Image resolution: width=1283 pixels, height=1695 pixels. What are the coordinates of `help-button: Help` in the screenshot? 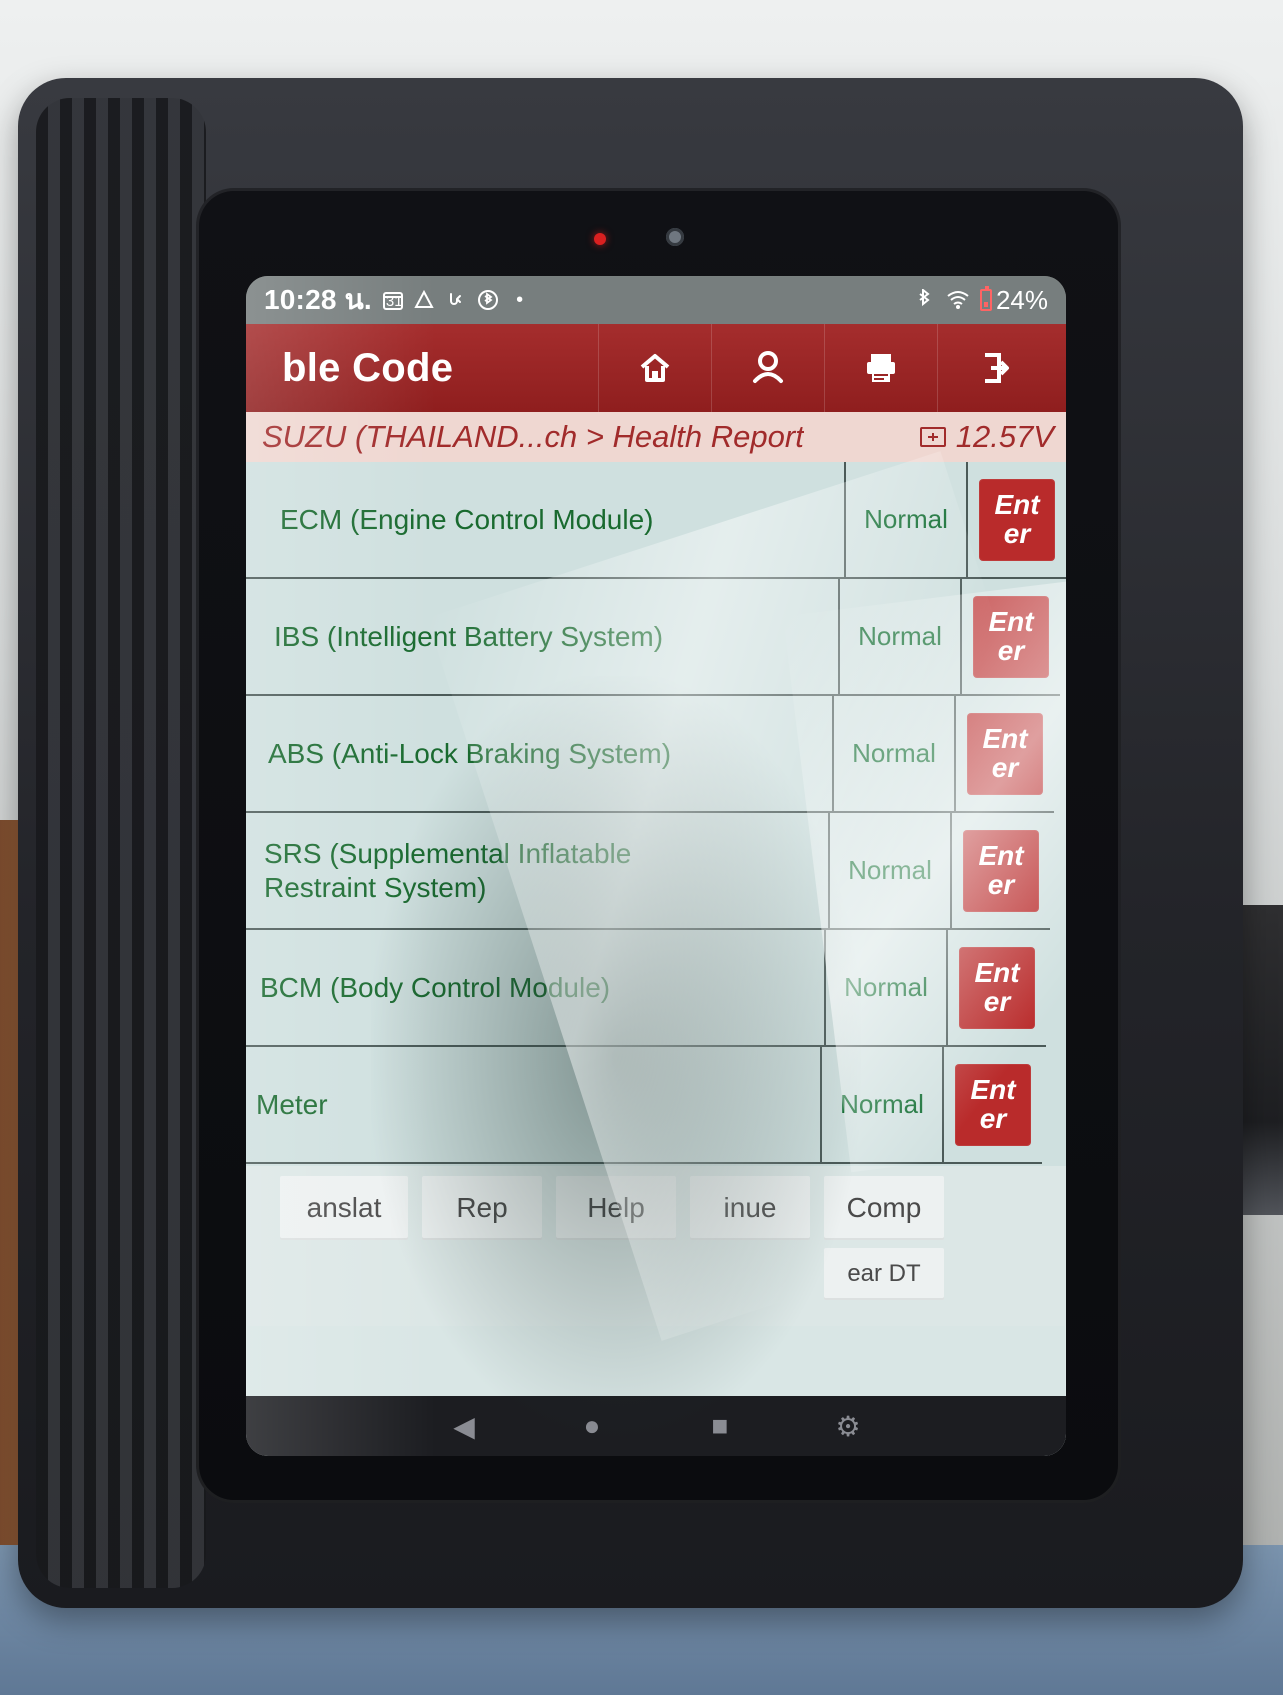 It's located at (616, 1208).